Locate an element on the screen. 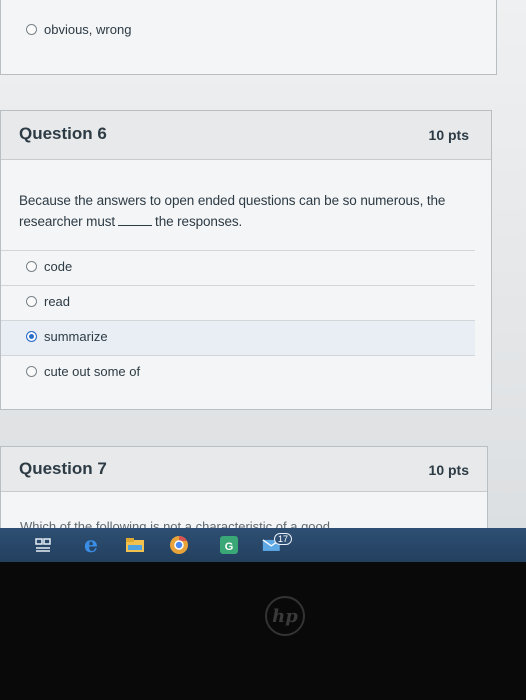  question-title: Question 7 is located at coordinates (63, 468).